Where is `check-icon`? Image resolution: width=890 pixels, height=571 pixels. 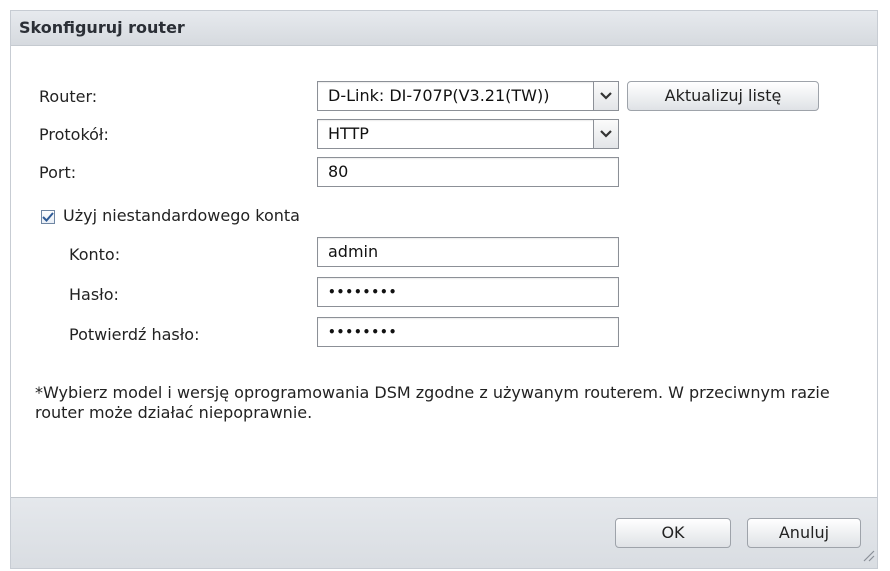
check-icon is located at coordinates (48, 217).